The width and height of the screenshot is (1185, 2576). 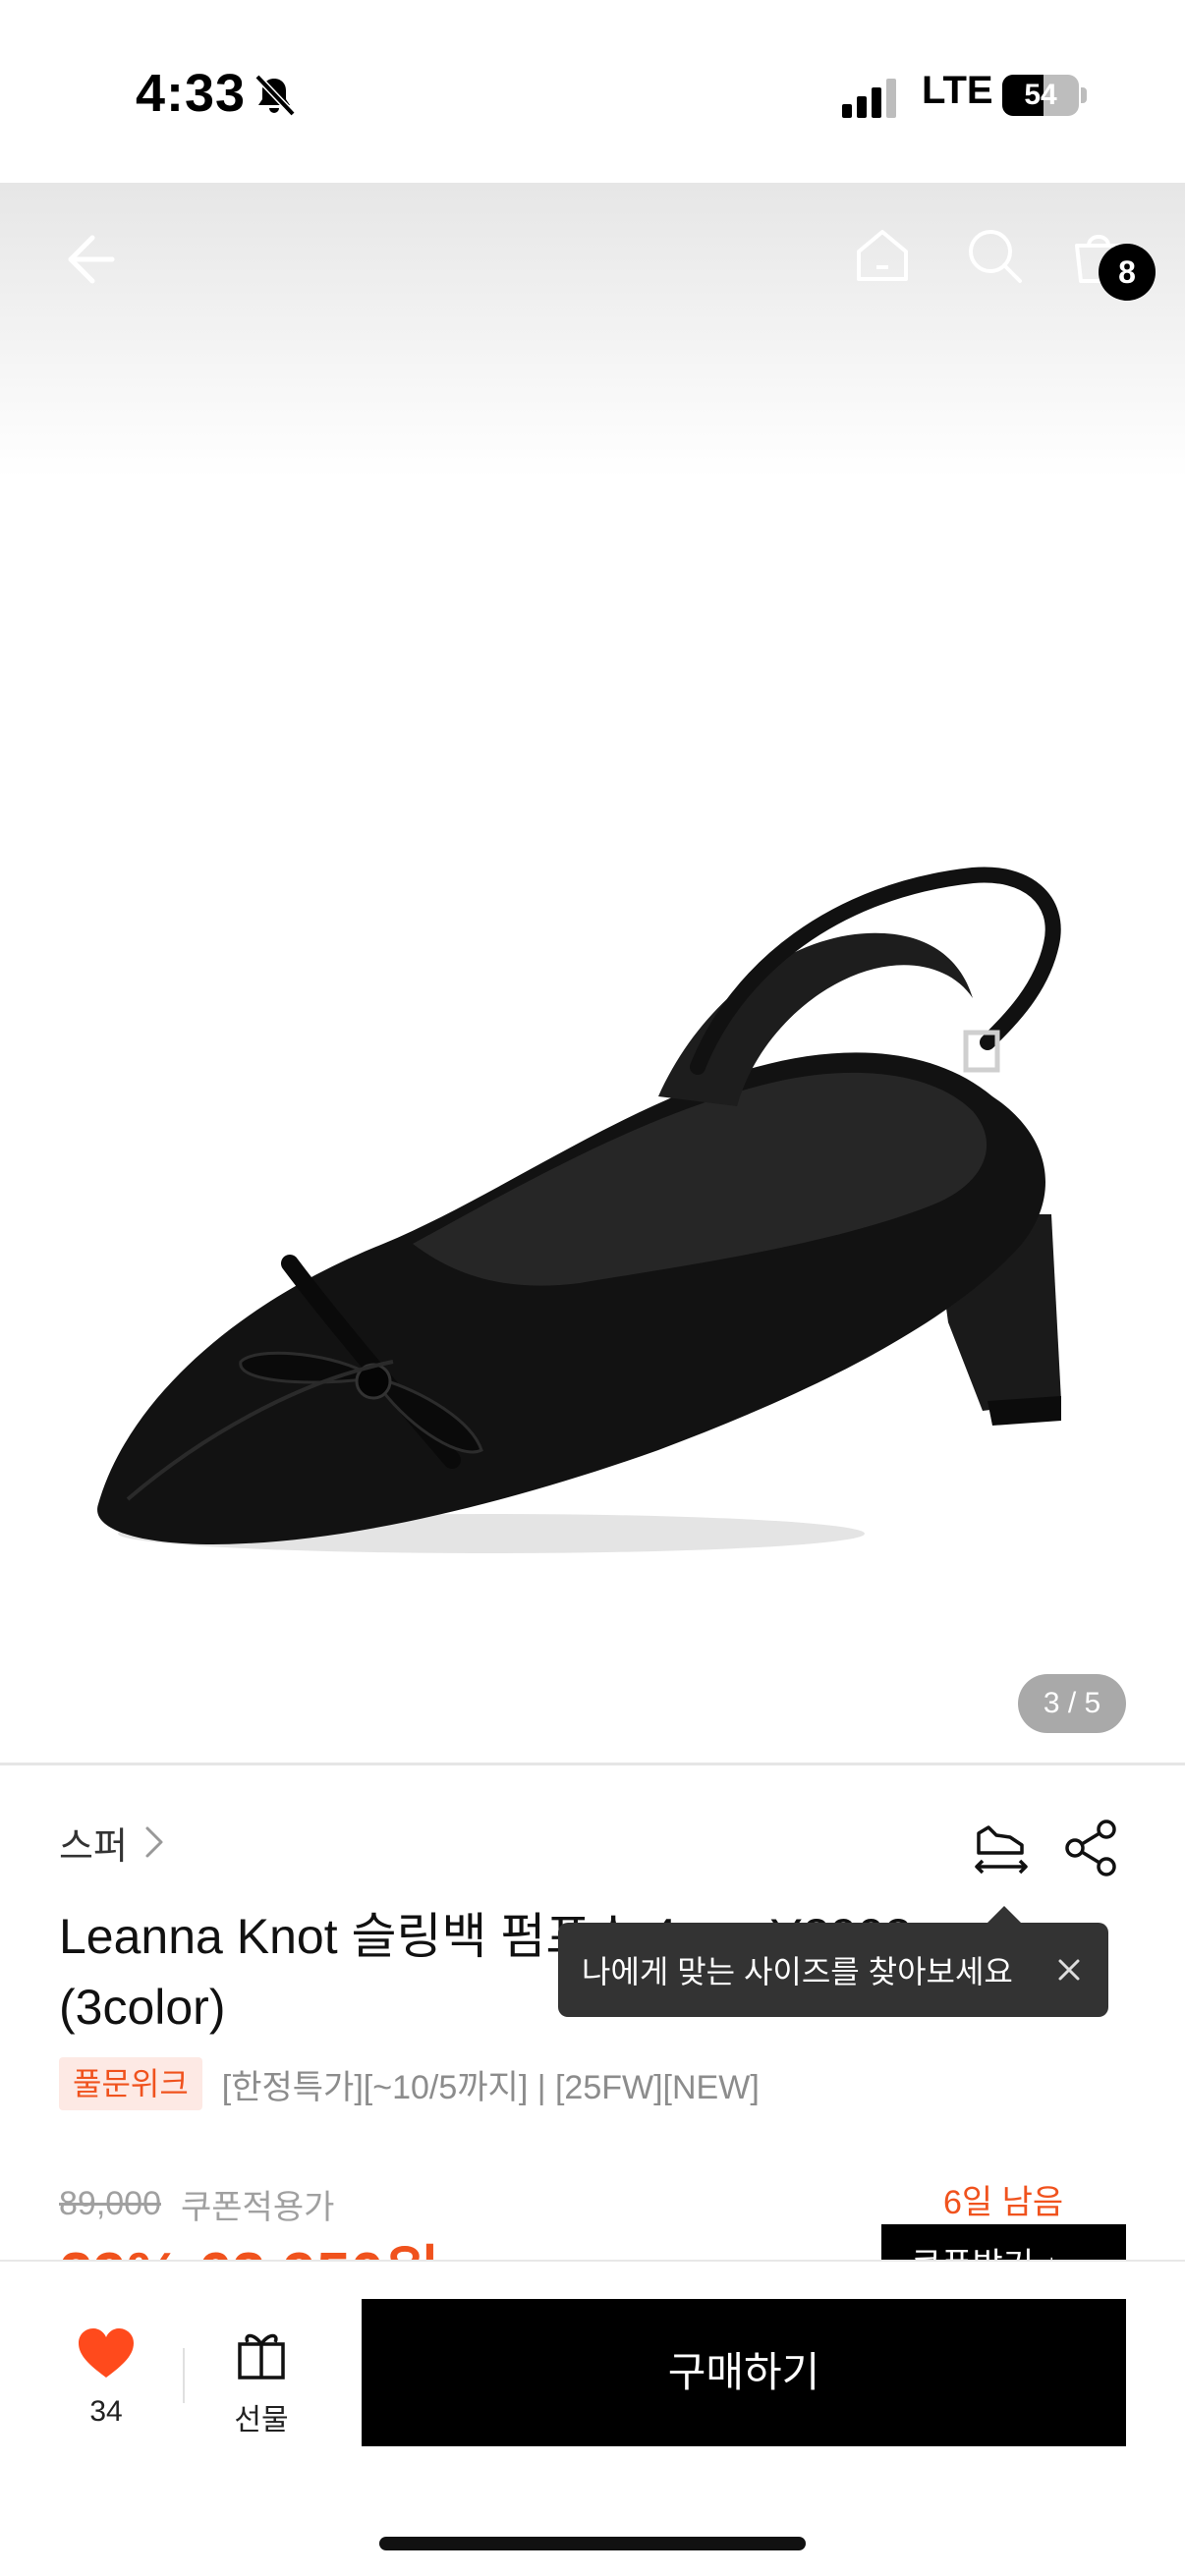 What do you see at coordinates (110, 2203) in the screenshot?
I see `original-price: 89,000` at bounding box center [110, 2203].